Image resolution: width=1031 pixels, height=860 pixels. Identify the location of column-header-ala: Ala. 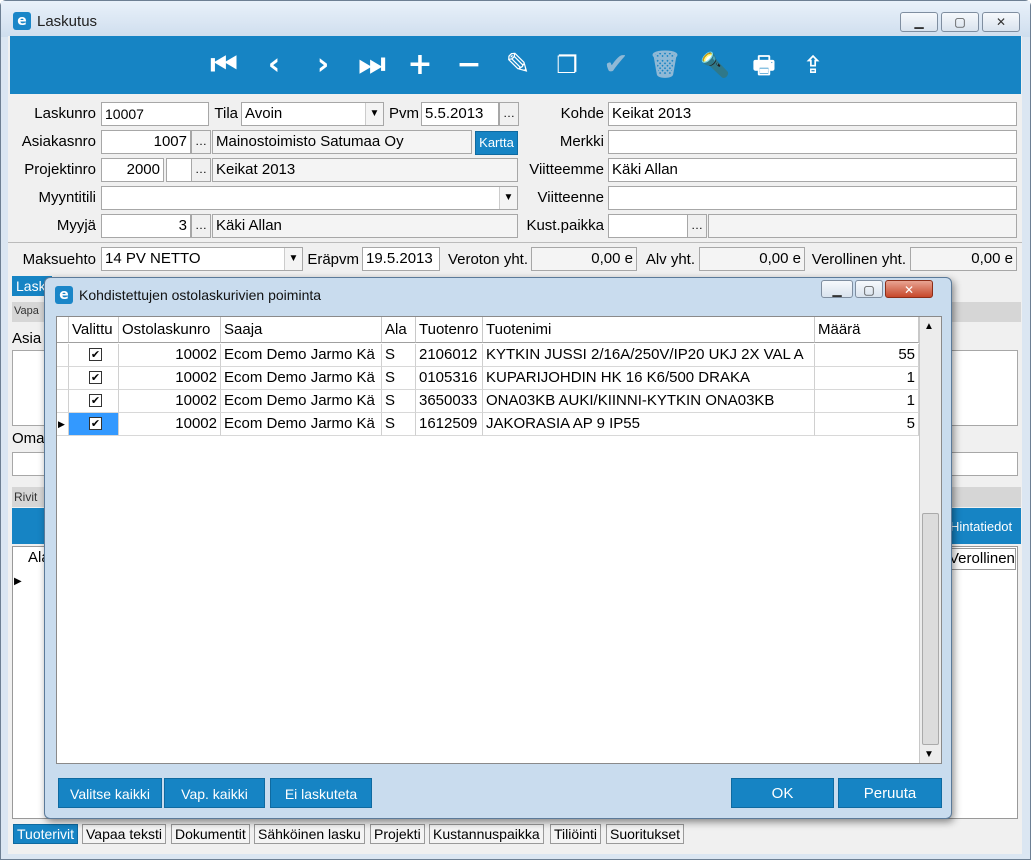
(399, 330).